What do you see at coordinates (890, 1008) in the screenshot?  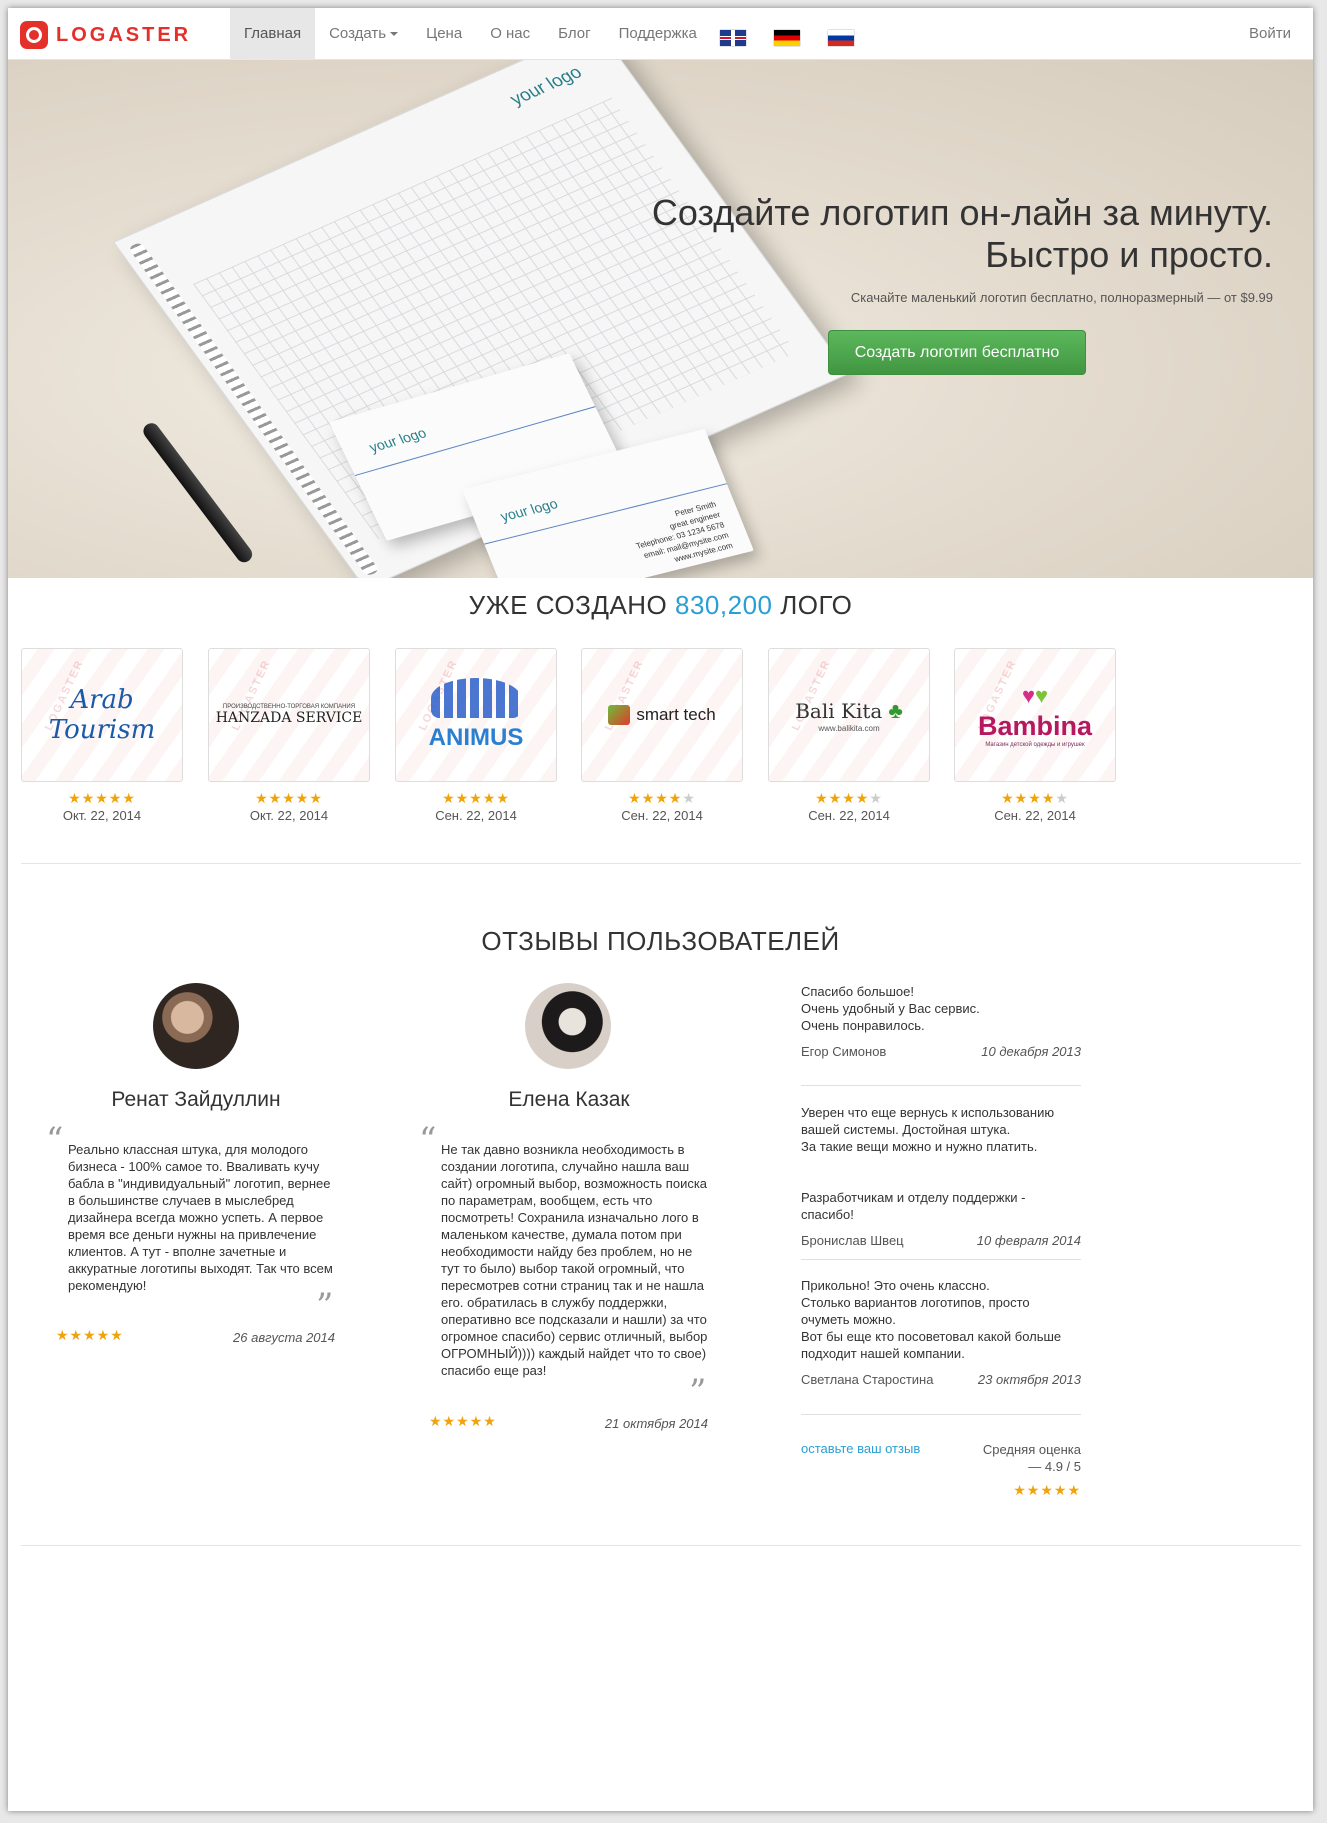 I see `review-line: Очень удобный у Вас сервис.` at bounding box center [890, 1008].